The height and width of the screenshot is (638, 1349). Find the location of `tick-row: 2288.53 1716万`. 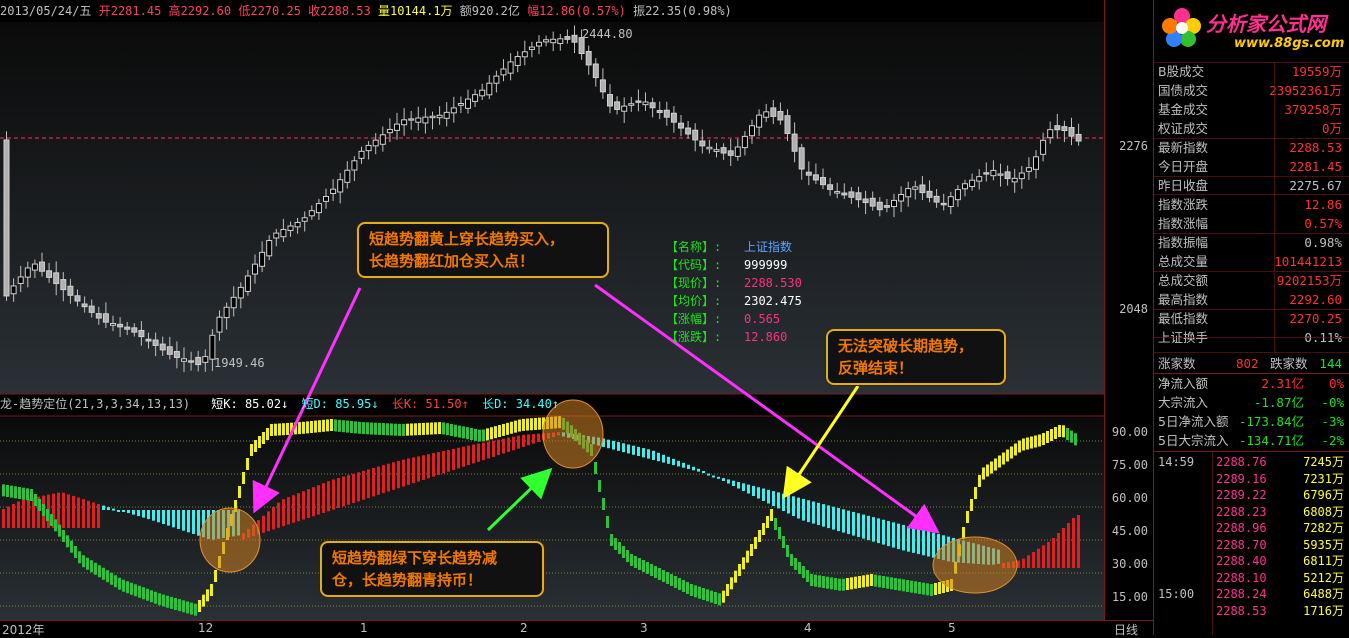

tick-row: 2288.53 1716万 is located at coordinates (1251, 611).